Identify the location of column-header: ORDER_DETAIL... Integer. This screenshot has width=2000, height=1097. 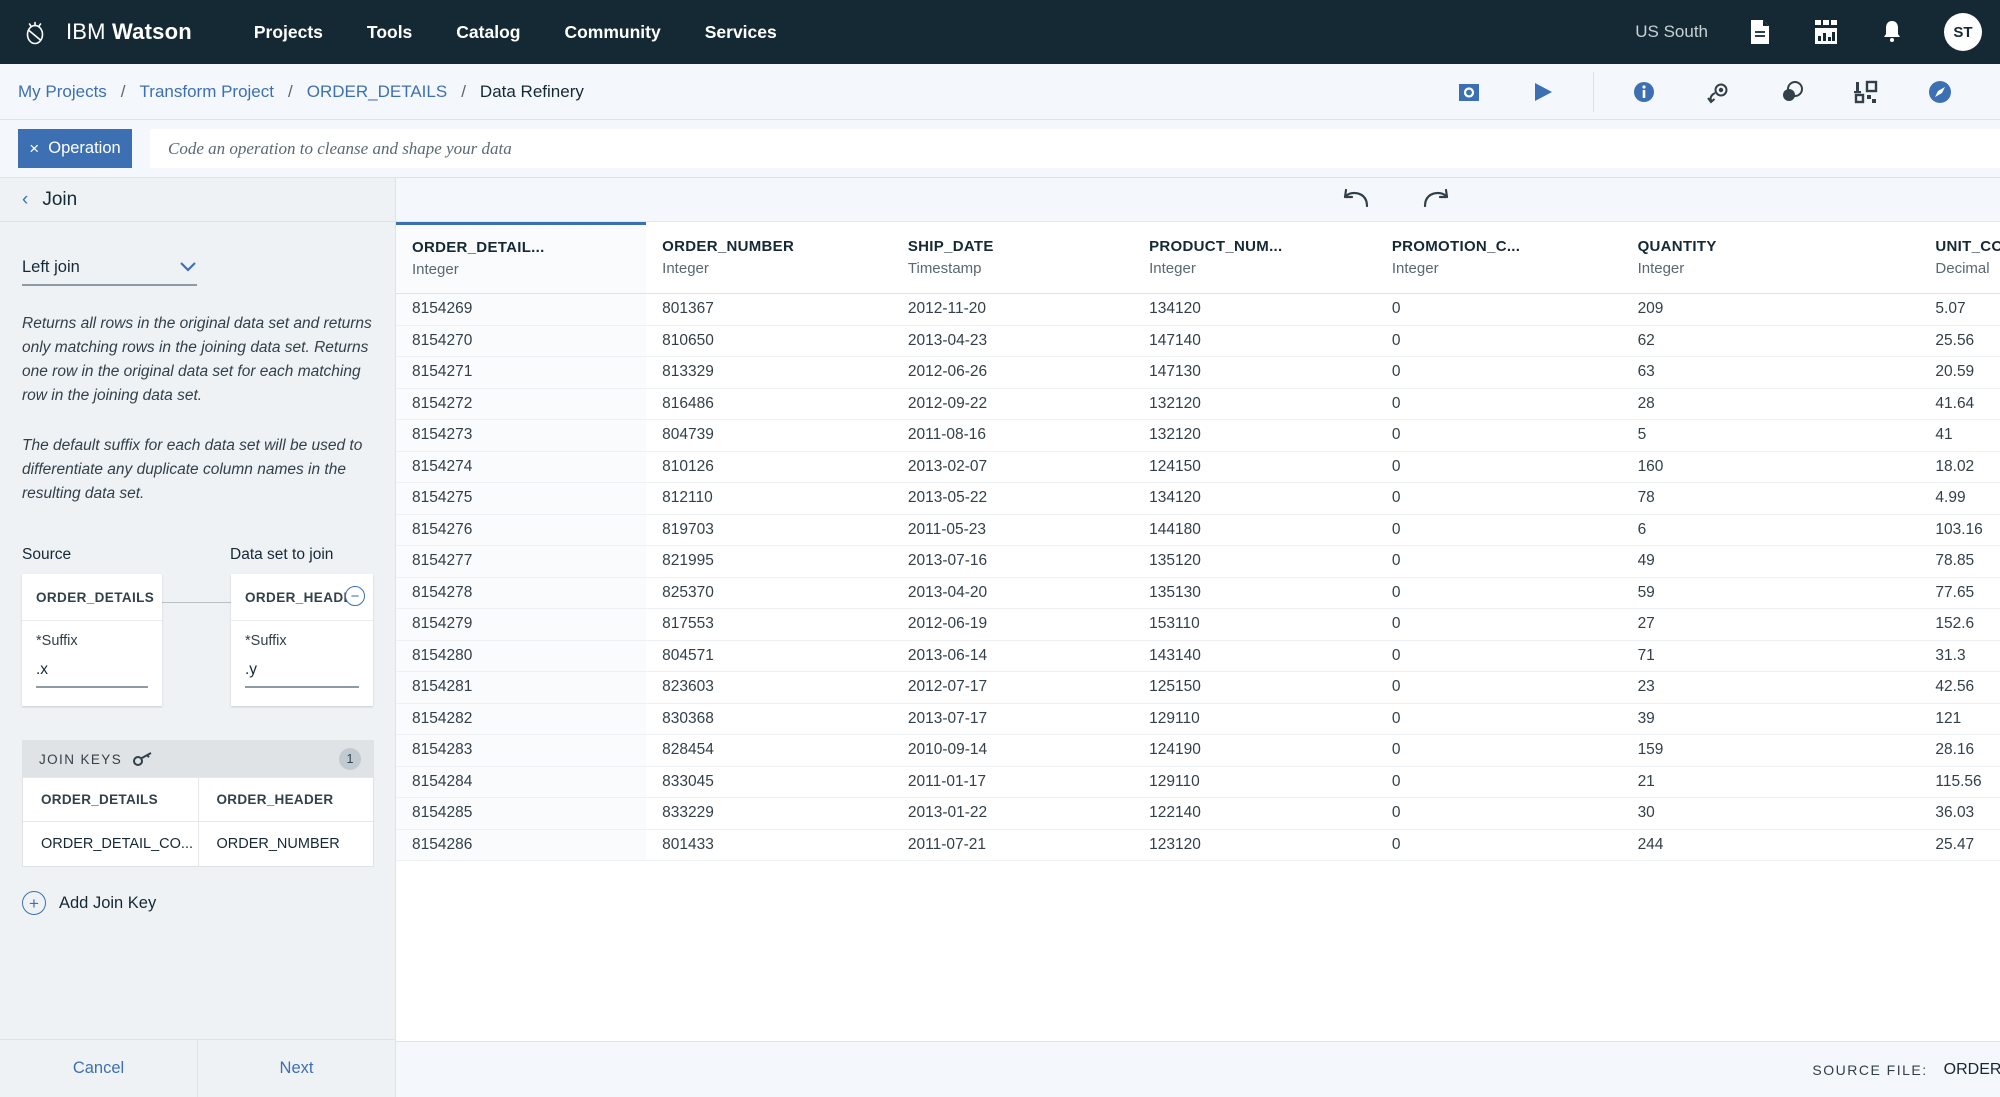
(521, 258).